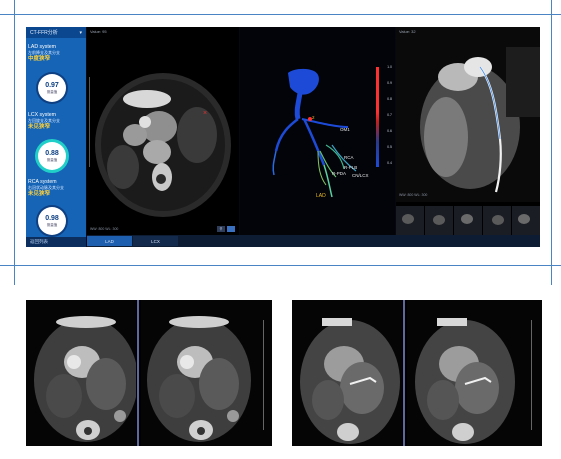 Image resolution: width=561 pixels, height=459 pixels. I want to click on scale-tick-label: 0.6, so click(389, 131).